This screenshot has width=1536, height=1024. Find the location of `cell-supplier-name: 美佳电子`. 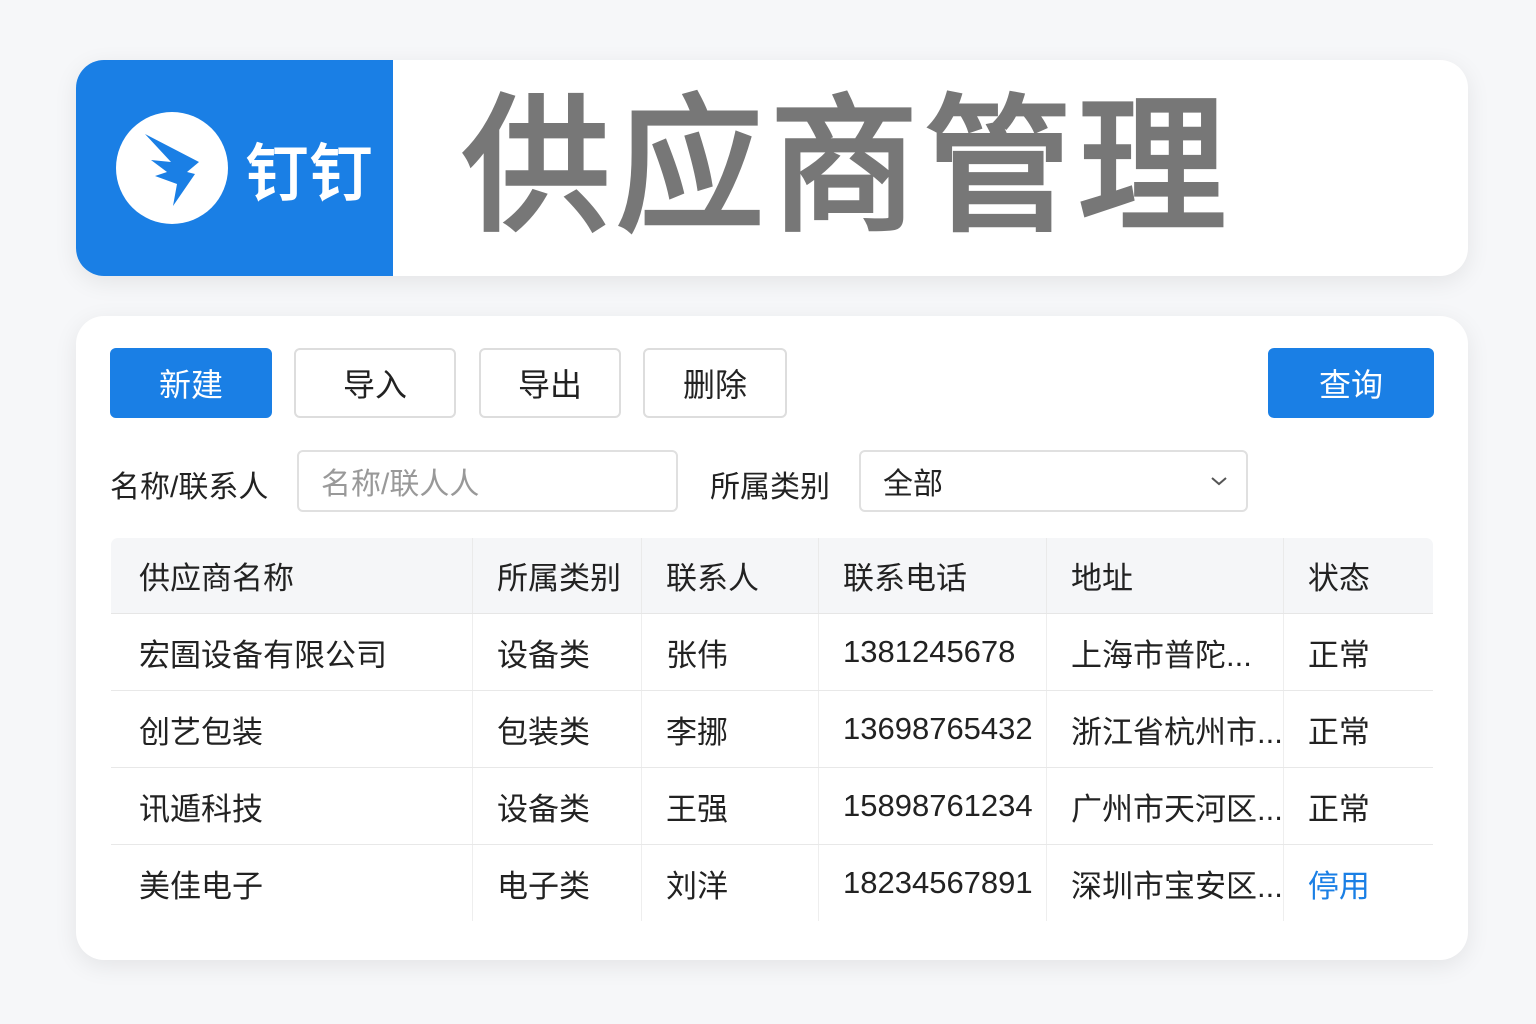

cell-supplier-name: 美佳电子 is located at coordinates (292, 882).